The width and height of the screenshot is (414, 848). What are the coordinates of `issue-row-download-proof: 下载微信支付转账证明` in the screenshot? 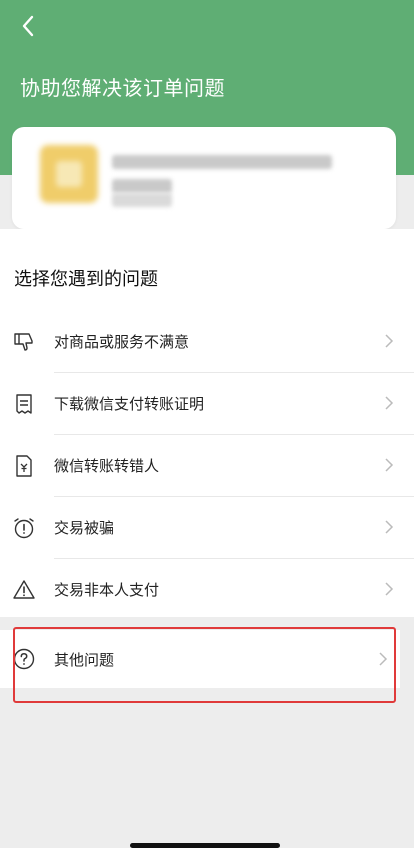 It's located at (207, 403).